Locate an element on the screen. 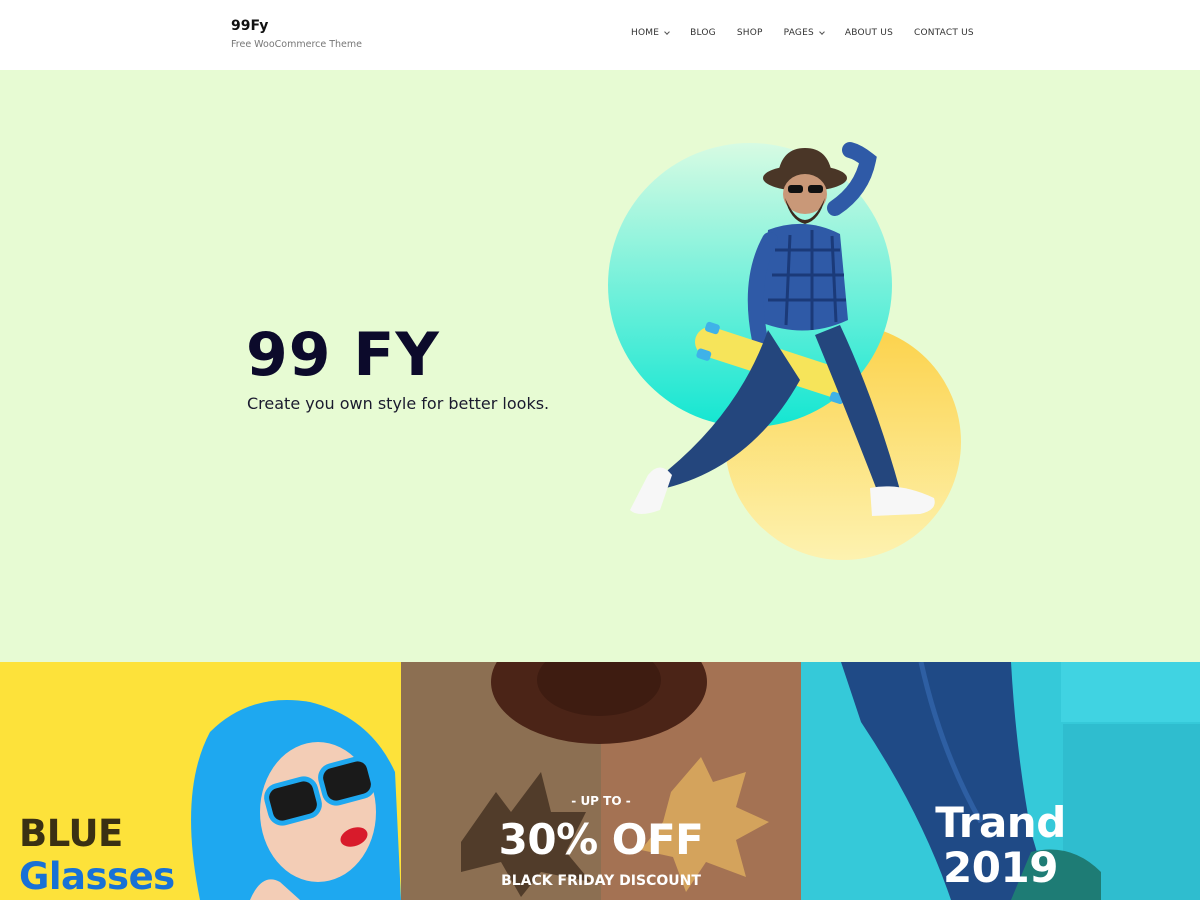  promo-blue-glasses: BLUE Glasses is located at coordinates (200, 781).